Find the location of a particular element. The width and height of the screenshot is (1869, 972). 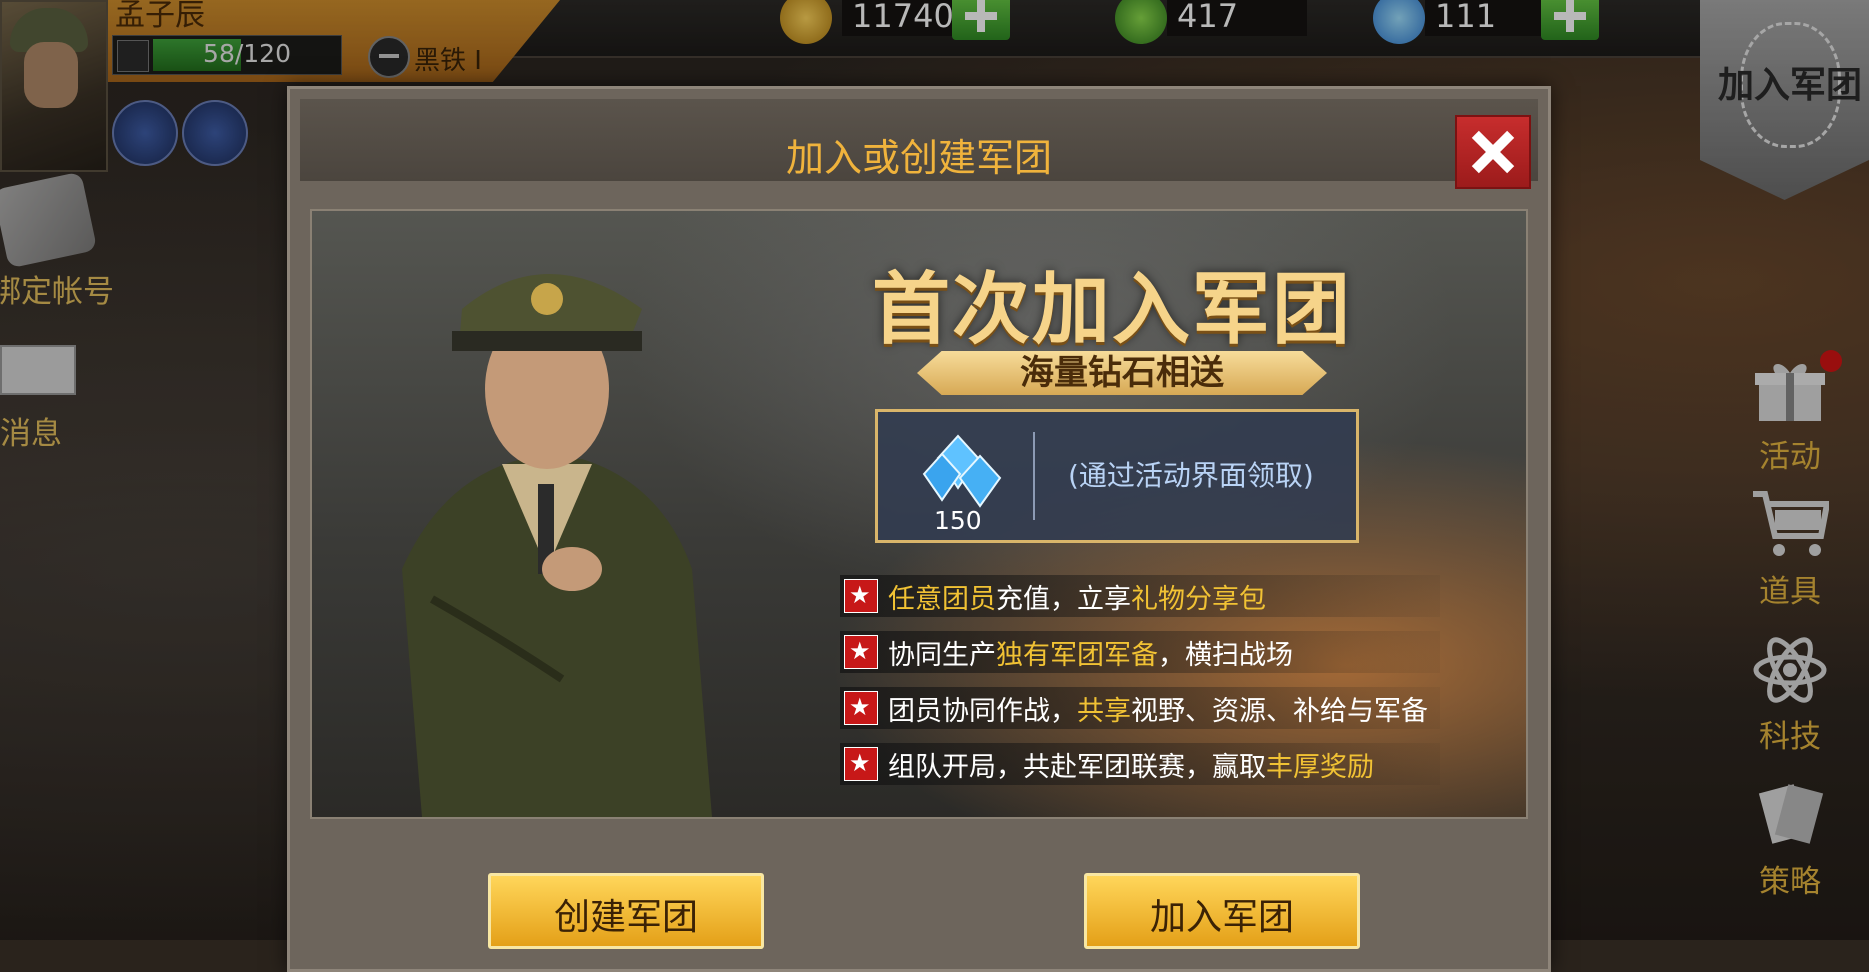

close-button is located at coordinates (1493, 152).